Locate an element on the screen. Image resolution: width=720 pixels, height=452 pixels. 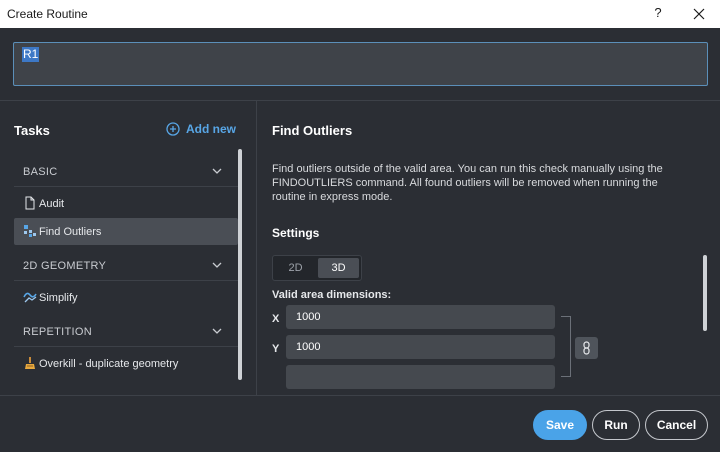
x-axis-label: X is located at coordinates (276, 319).